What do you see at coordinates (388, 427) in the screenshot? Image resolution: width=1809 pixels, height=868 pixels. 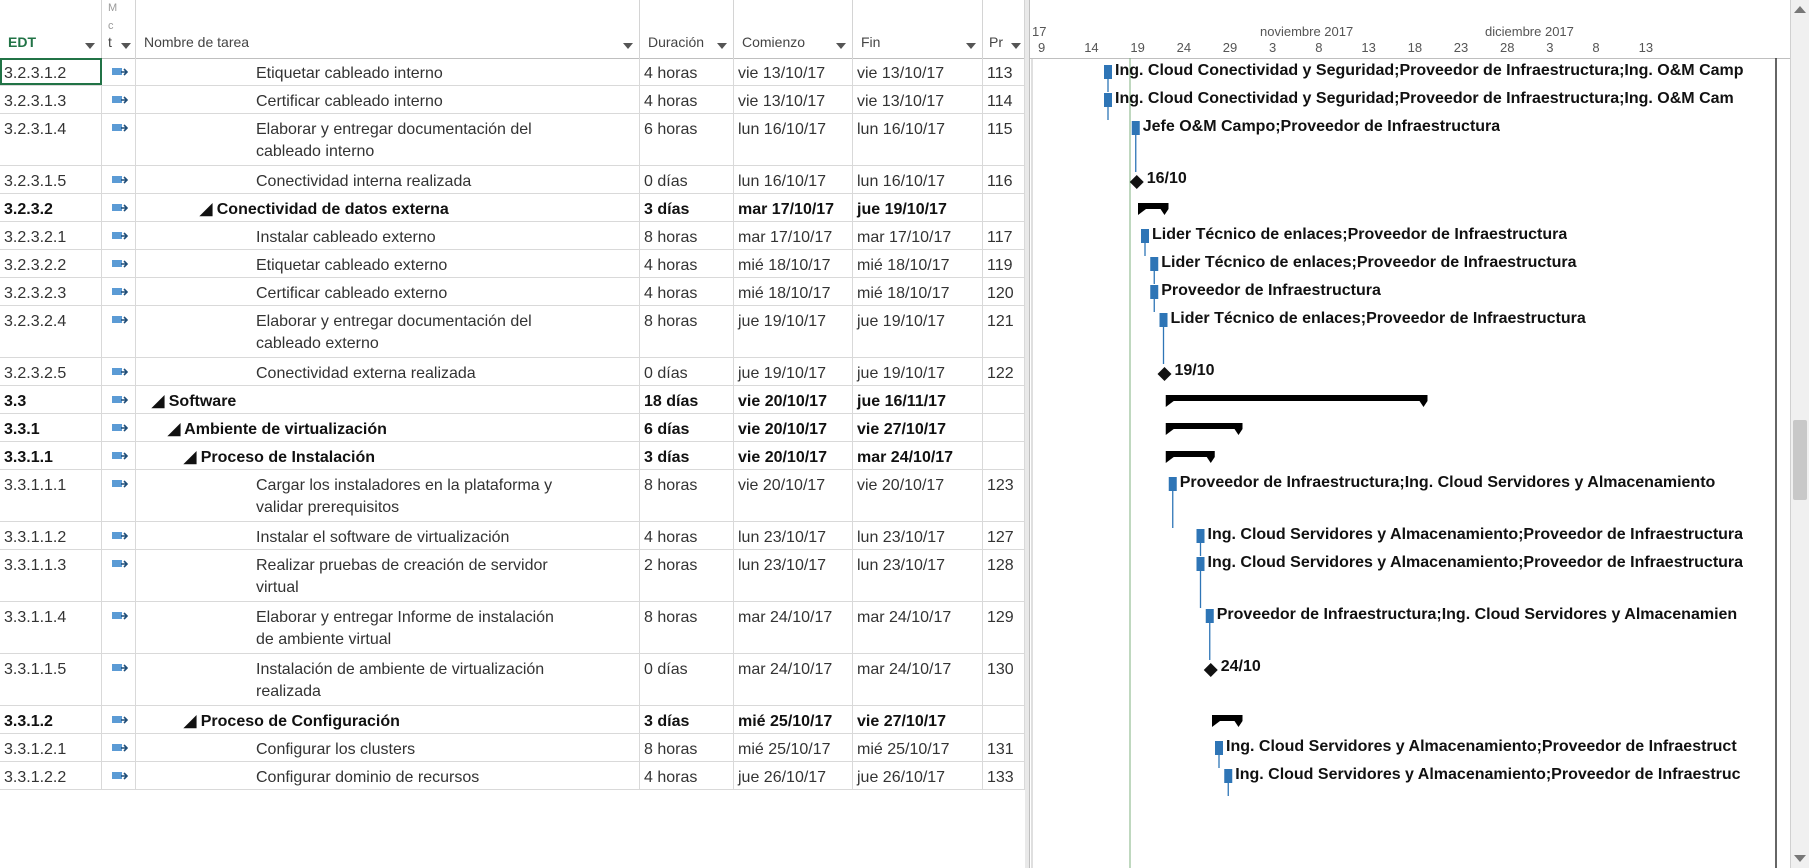 I see `cell-task-name: ◢ Ambiente de virtualización` at bounding box center [388, 427].